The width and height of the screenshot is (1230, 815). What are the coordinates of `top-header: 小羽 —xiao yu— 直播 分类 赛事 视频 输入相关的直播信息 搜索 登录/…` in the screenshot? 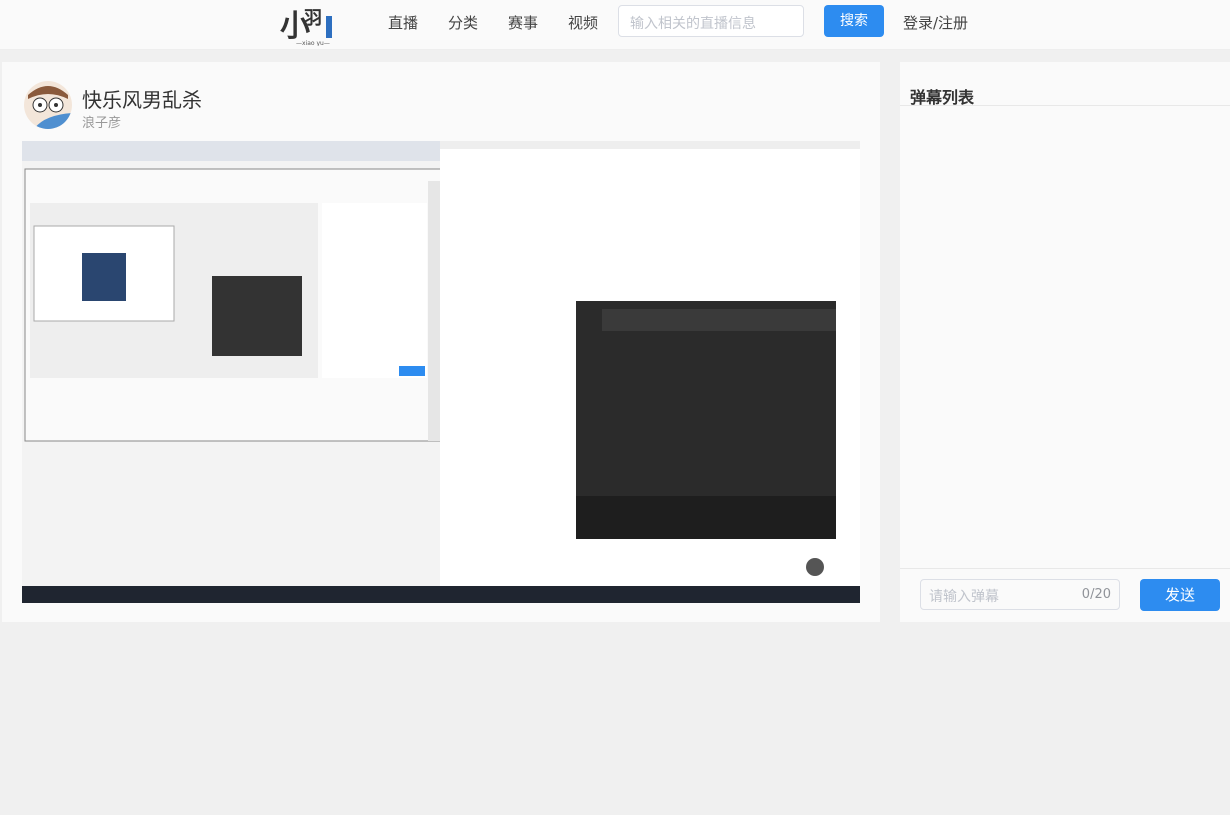 It's located at (615, 25).